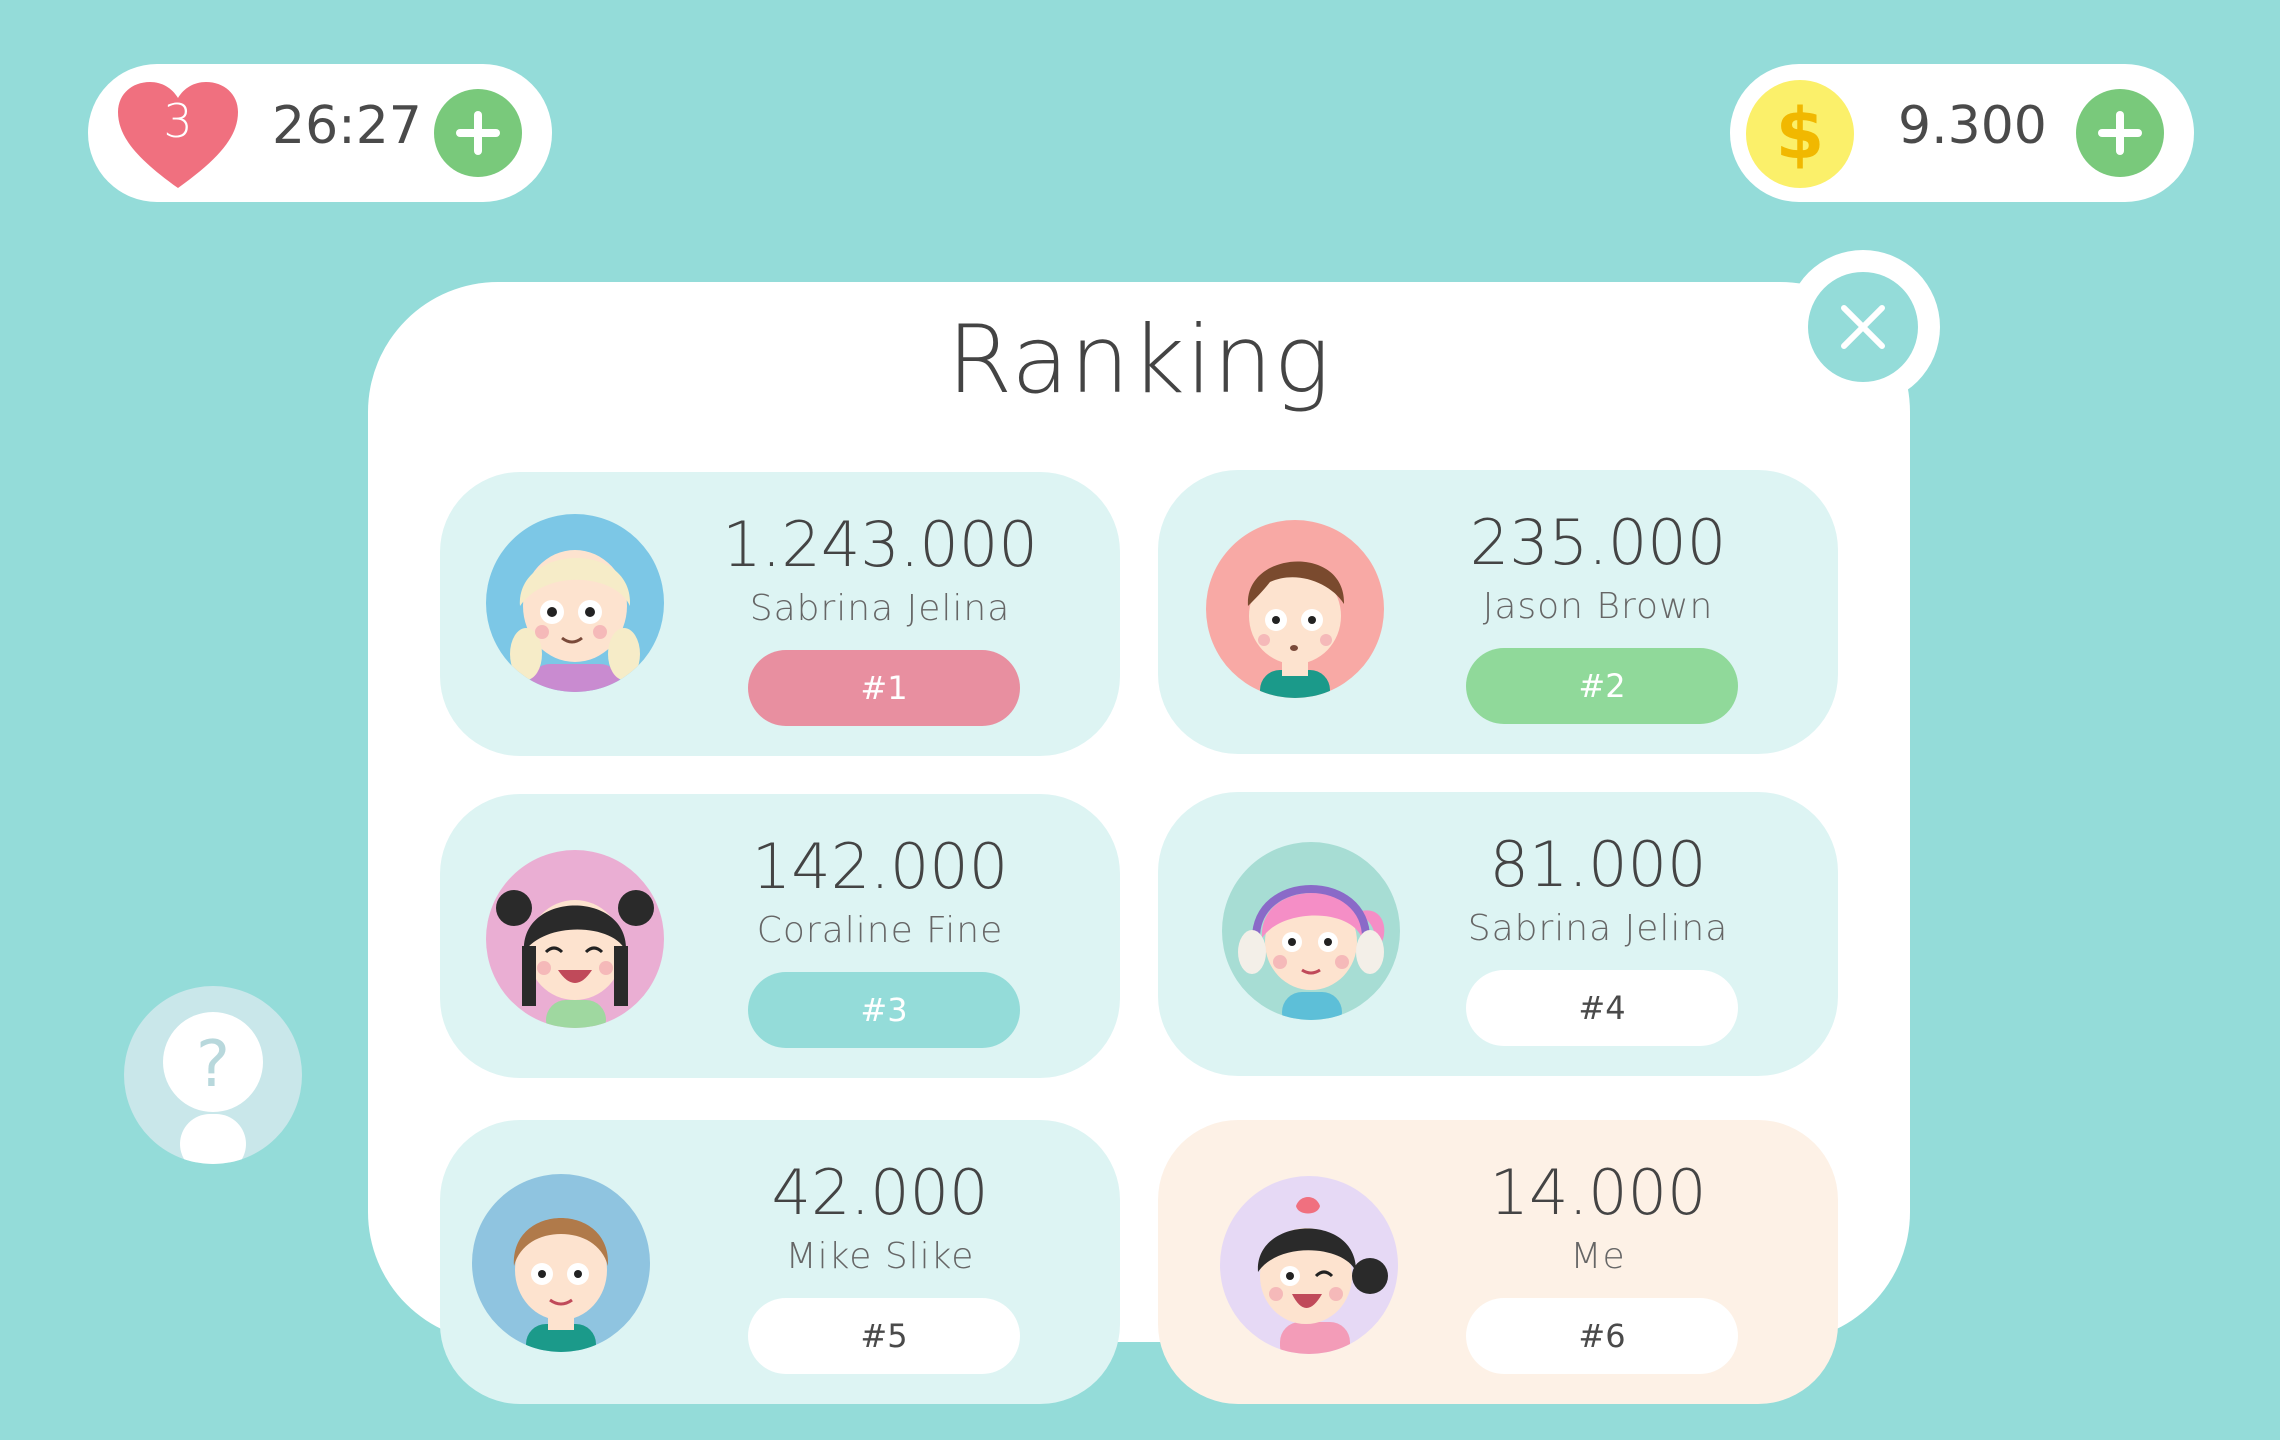 The width and height of the screenshot is (2280, 1440). Describe the element at coordinates (1311, 931) in the screenshot. I see `pink-hair-headphones-girl-avatar` at that location.